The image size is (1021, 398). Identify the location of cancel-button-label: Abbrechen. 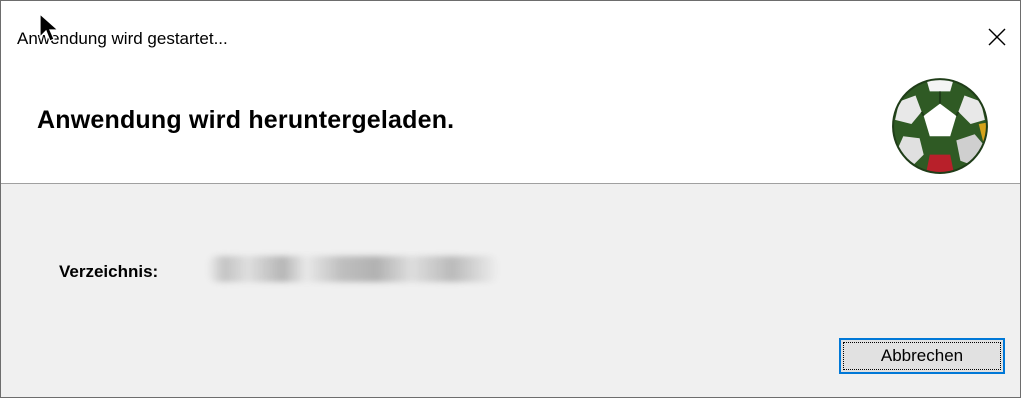
(922, 355).